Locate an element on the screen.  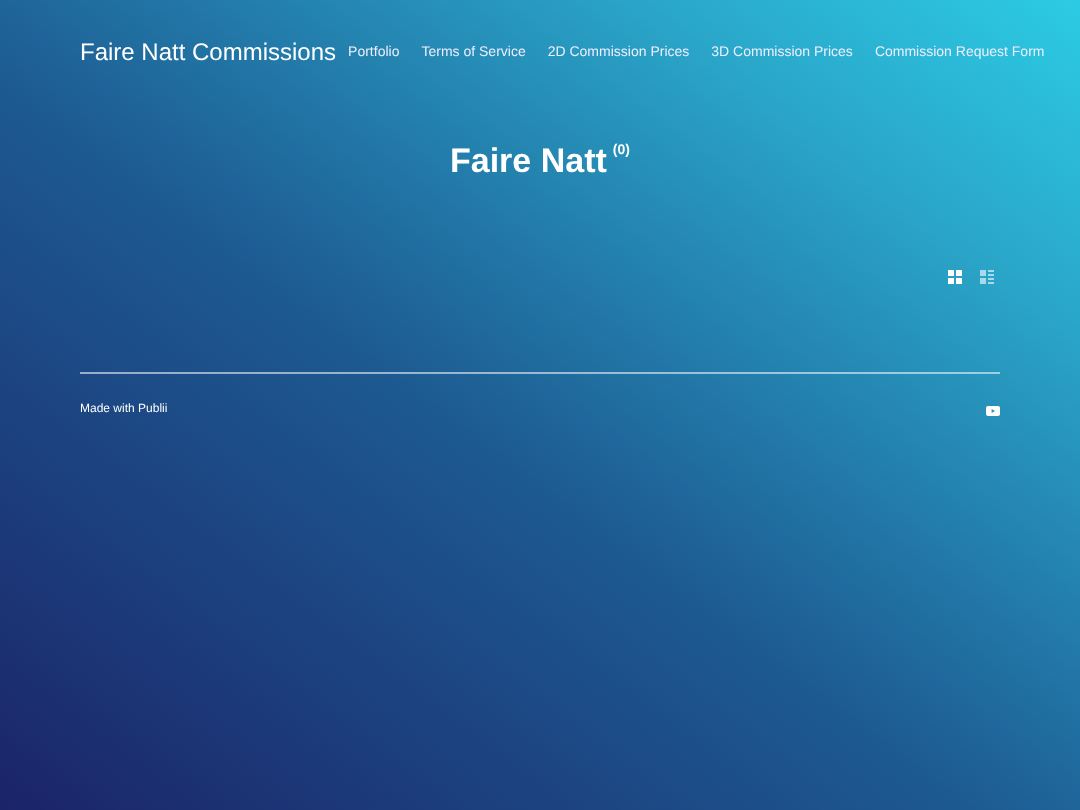
item-count: (0) is located at coordinates (621, 151).